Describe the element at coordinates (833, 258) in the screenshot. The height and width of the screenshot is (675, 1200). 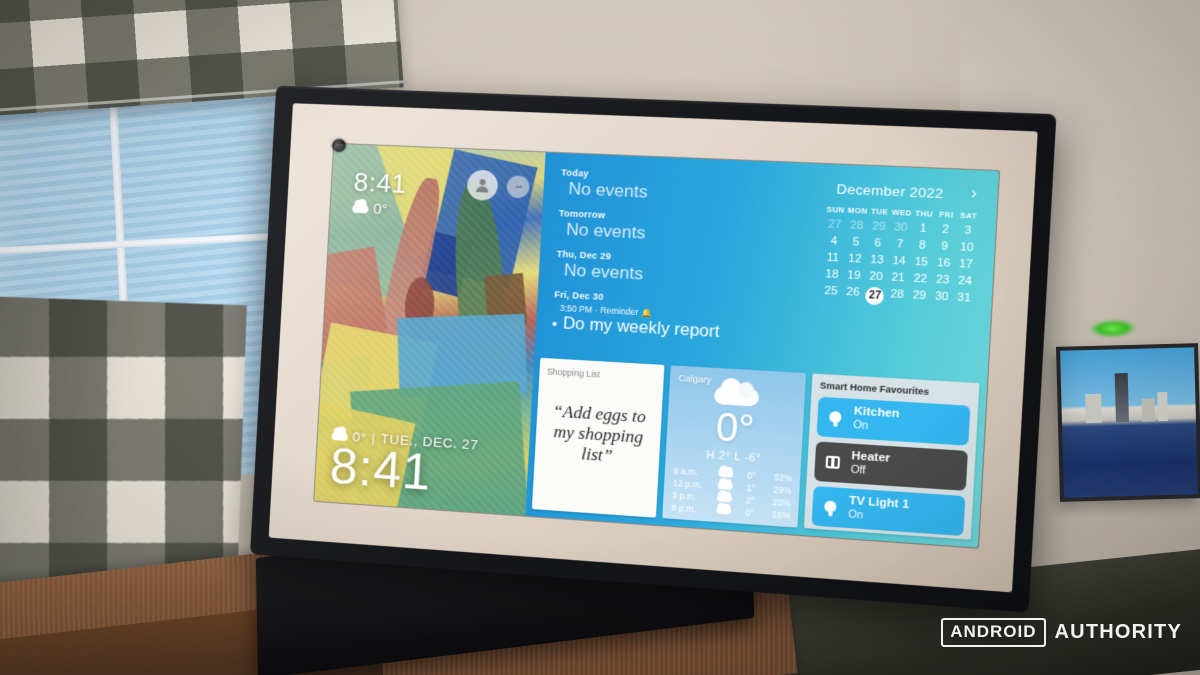
I see `calendar-day: 11` at that location.